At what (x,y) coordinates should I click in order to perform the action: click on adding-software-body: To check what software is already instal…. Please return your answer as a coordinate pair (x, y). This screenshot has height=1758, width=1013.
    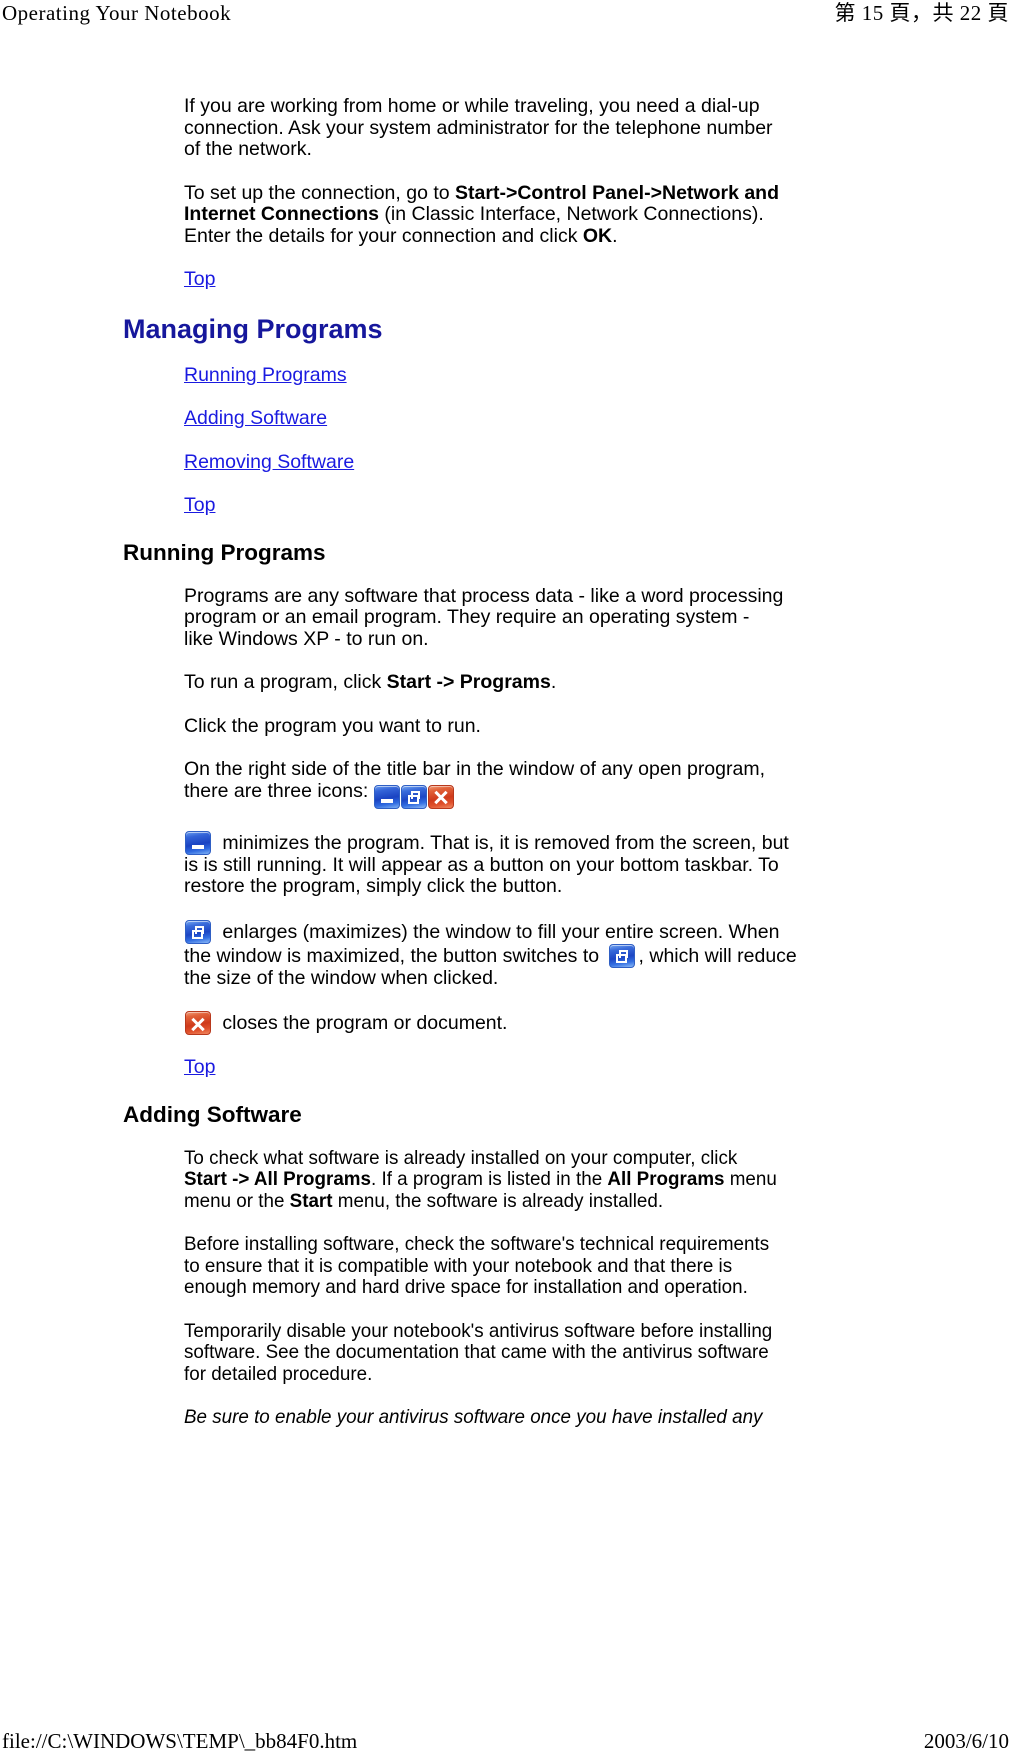
    Looking at the image, I should click on (583, 1288).